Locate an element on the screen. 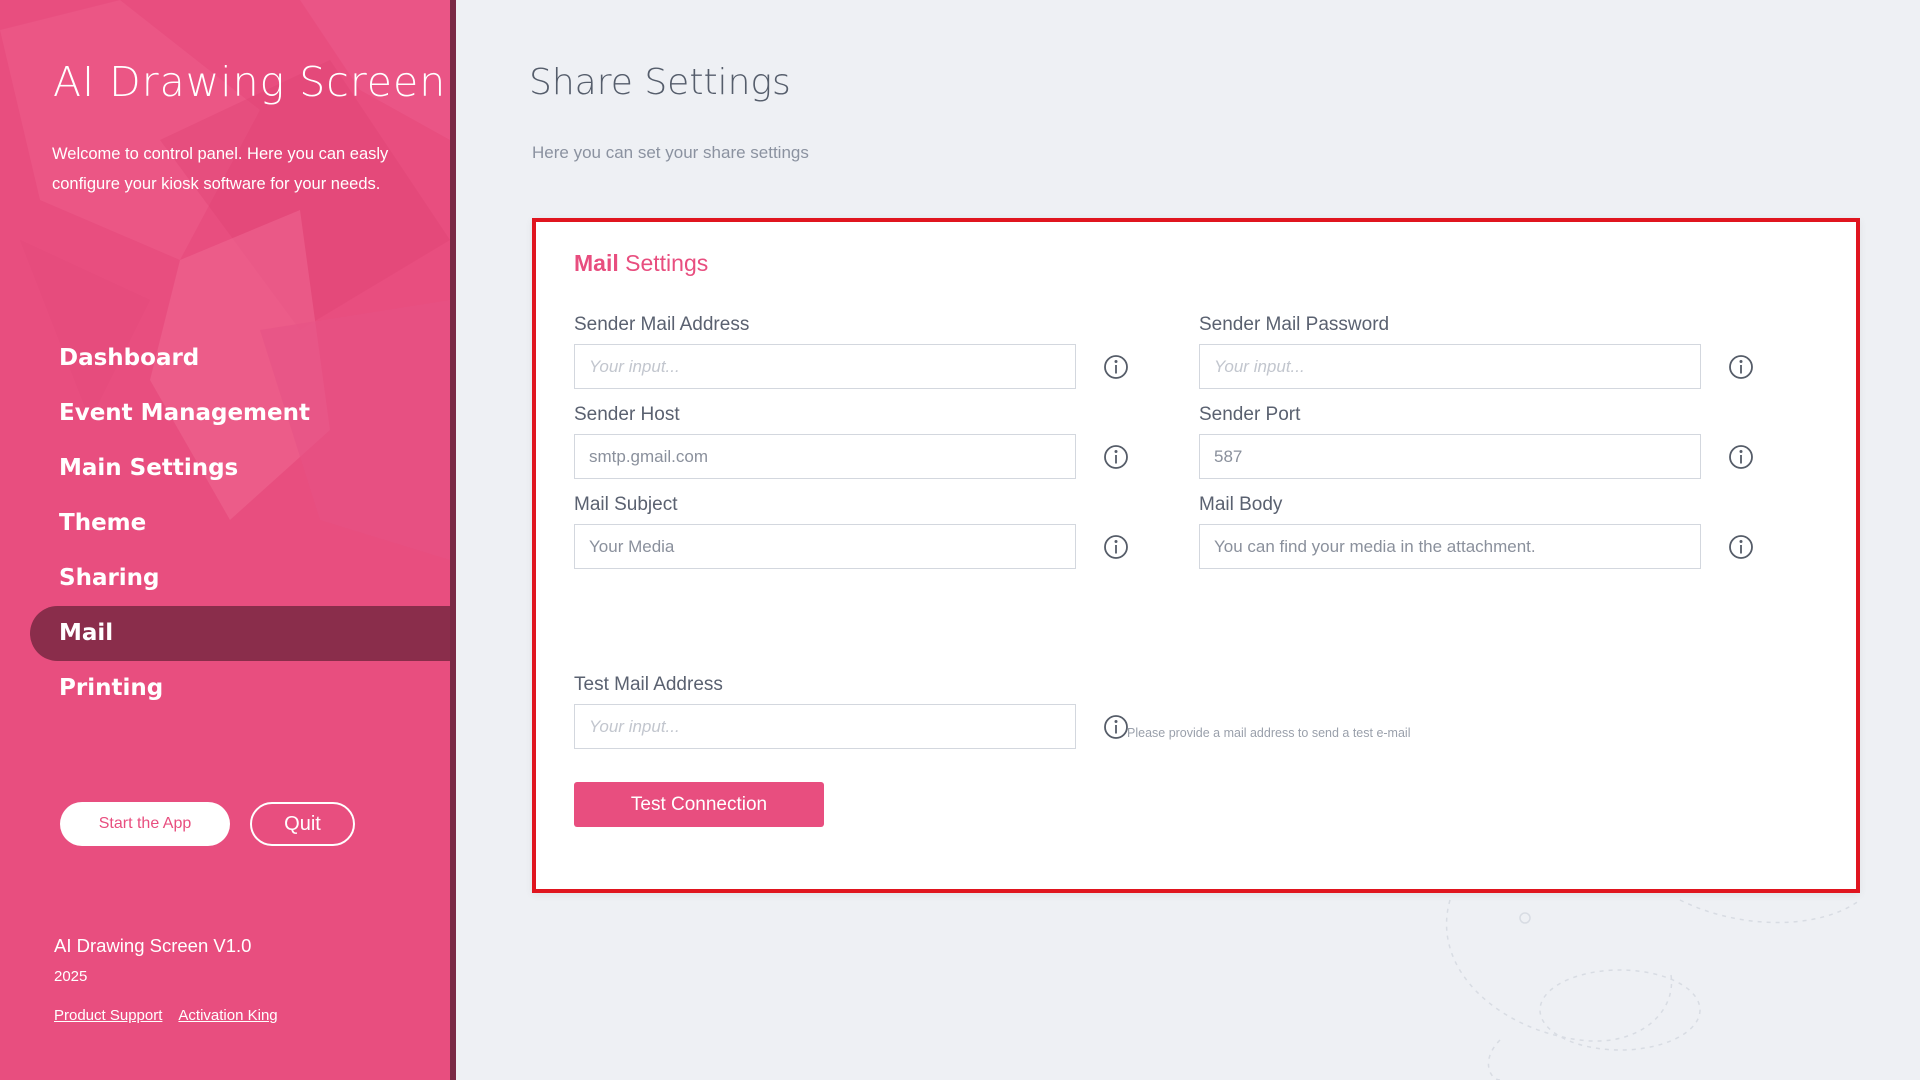  field-label: Test Mail Address is located at coordinates (648, 684).